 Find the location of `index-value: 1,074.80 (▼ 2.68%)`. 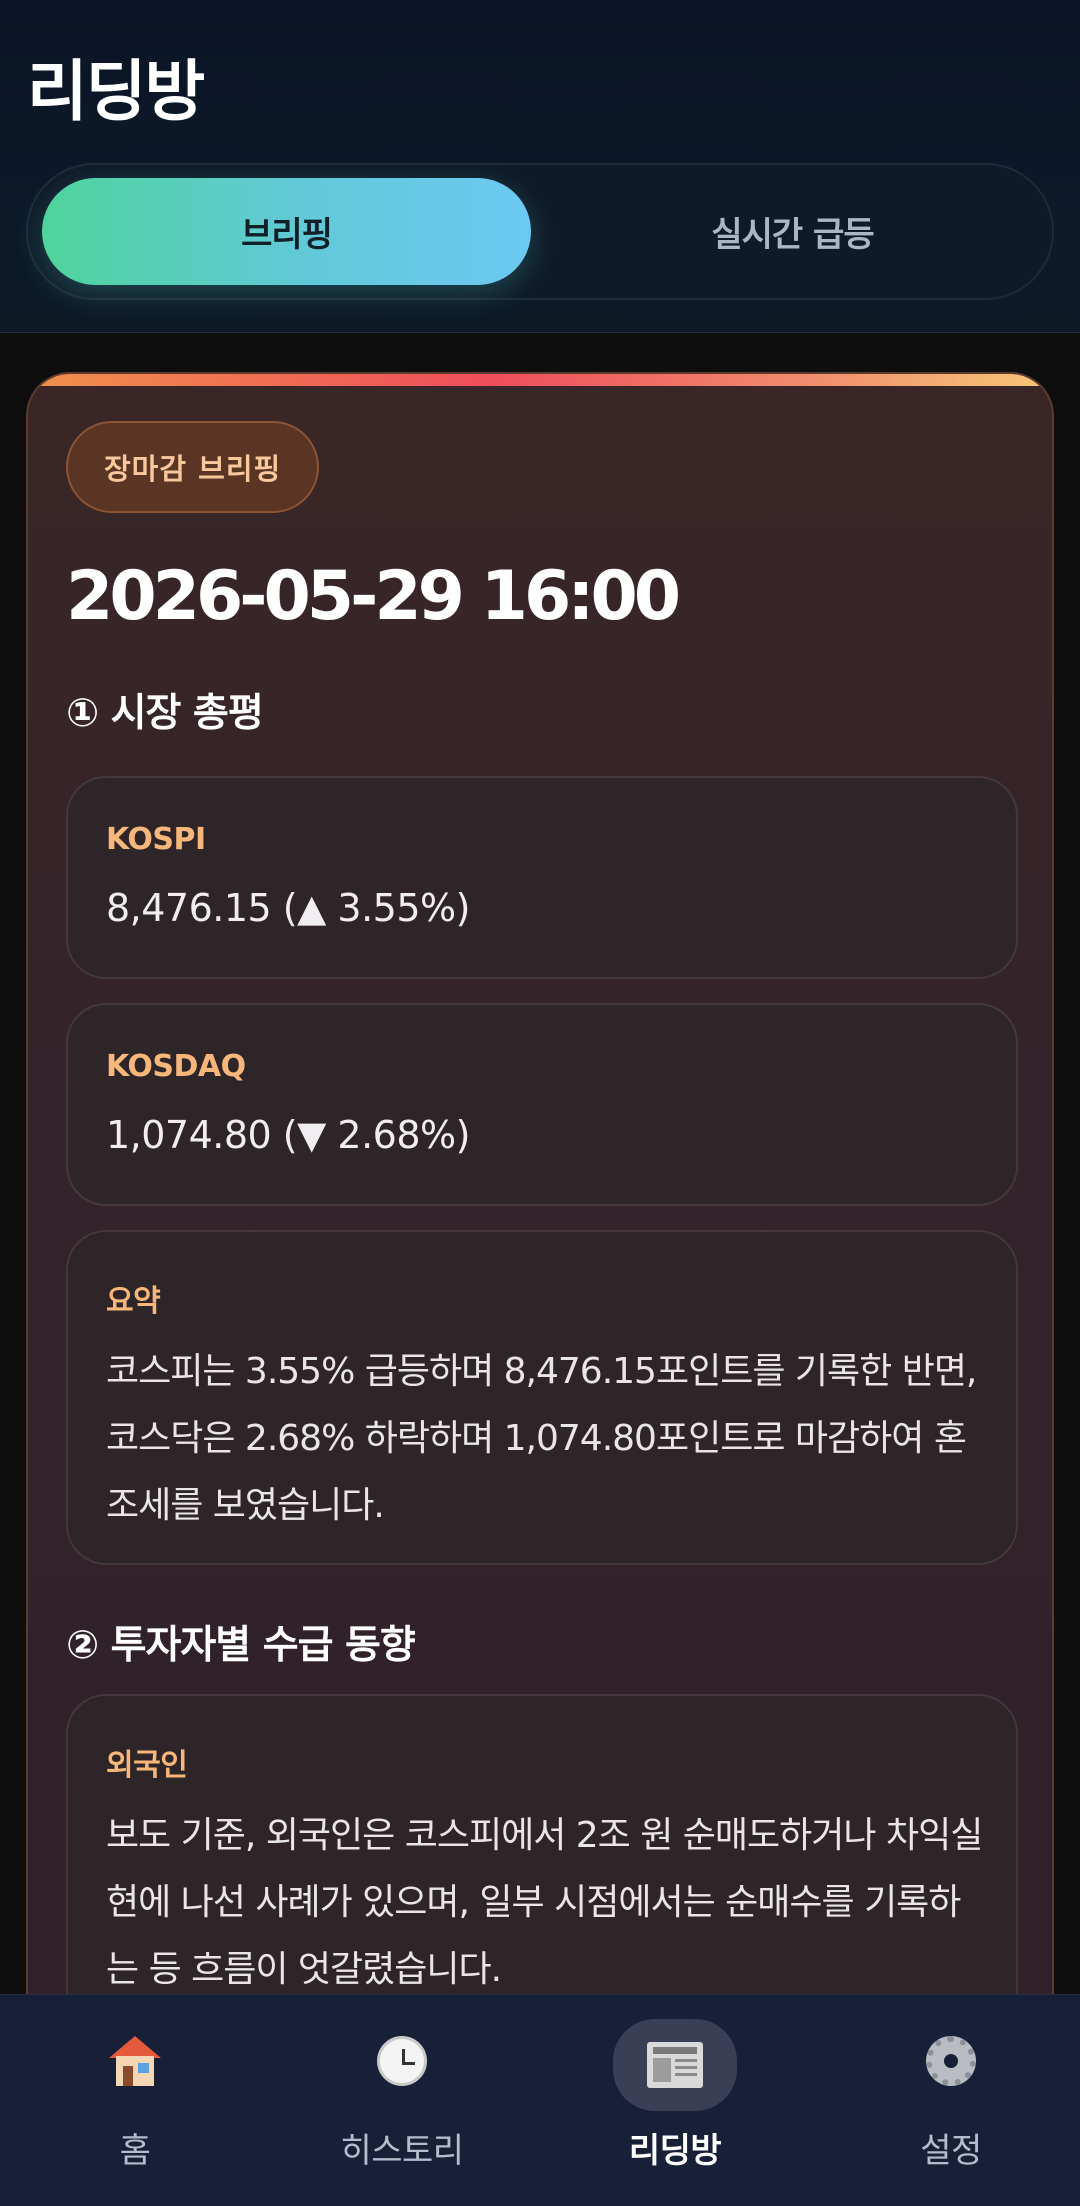

index-value: 1,074.80 (▼ 2.68%) is located at coordinates (288, 1135).